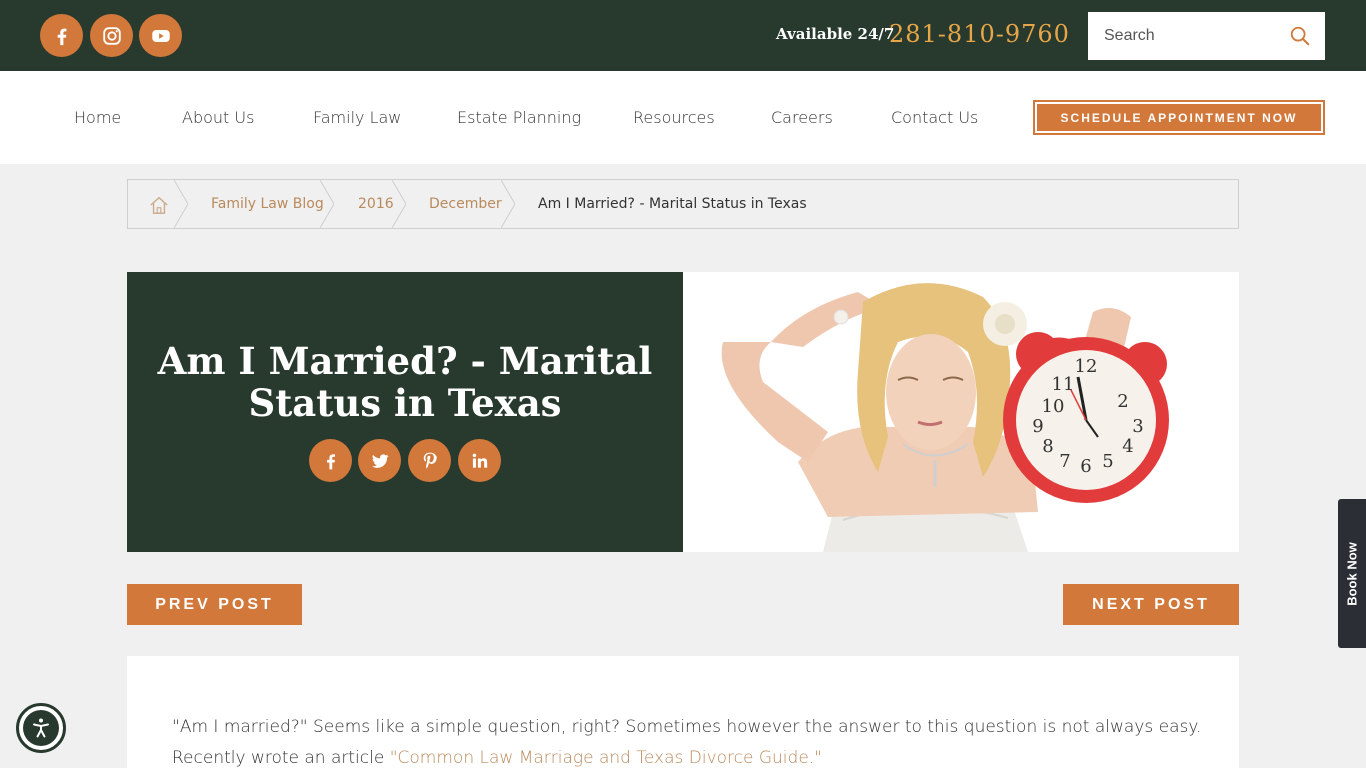  I want to click on svg-text: 12, so click(1086, 366).